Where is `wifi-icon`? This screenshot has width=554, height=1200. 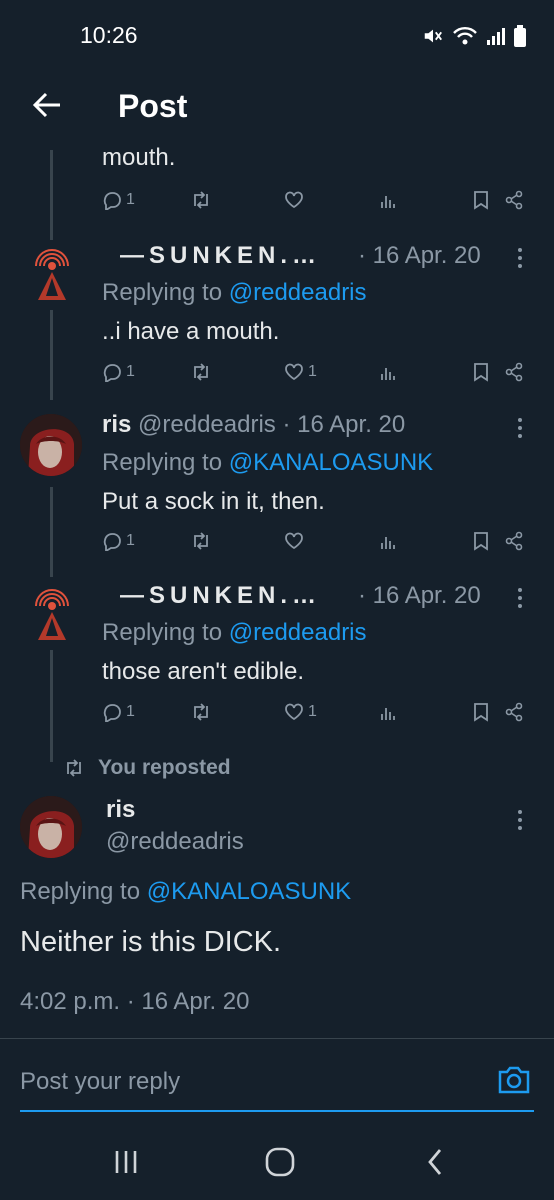 wifi-icon is located at coordinates (465, 36).